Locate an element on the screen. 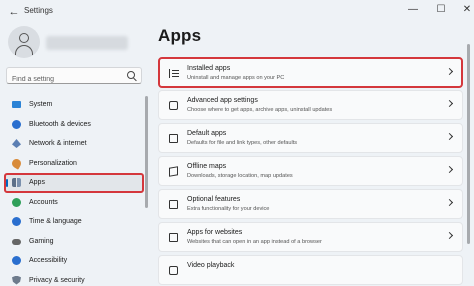 The width and height of the screenshot is (474, 286). card-title: Apps for websites is located at coordinates (215, 232).